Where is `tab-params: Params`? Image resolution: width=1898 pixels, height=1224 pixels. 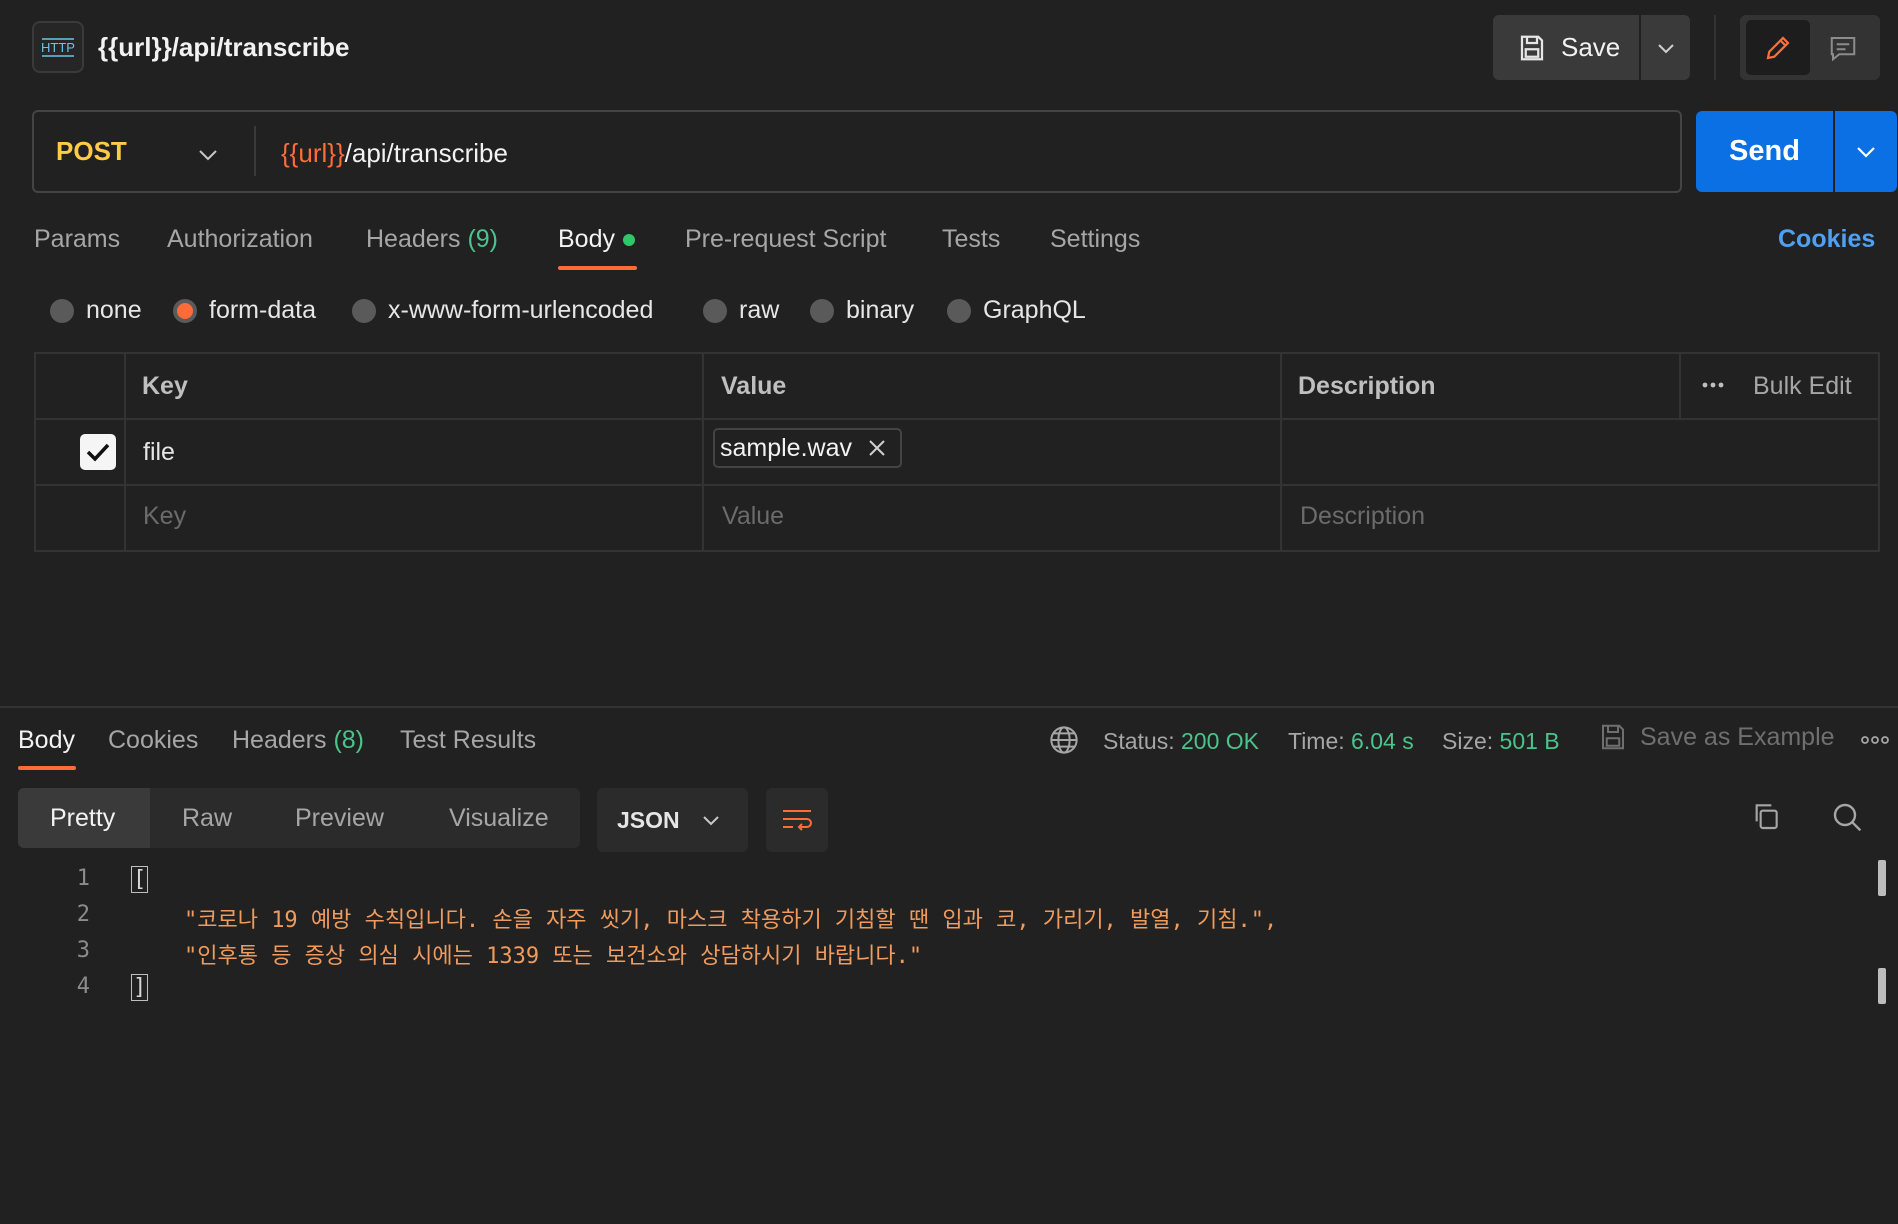
tab-params: Params is located at coordinates (77, 239).